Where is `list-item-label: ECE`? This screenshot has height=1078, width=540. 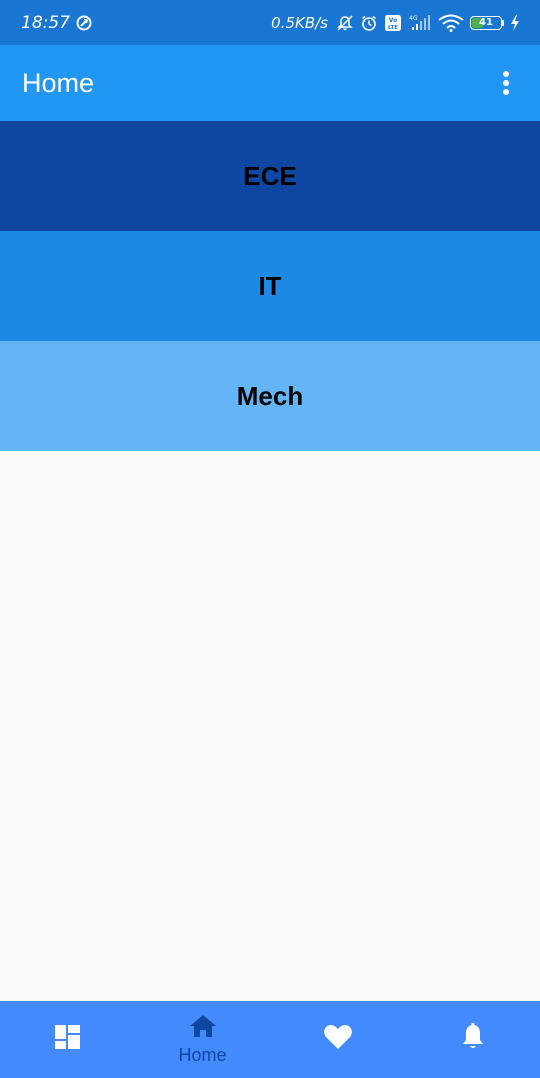
list-item-label: ECE is located at coordinates (270, 175).